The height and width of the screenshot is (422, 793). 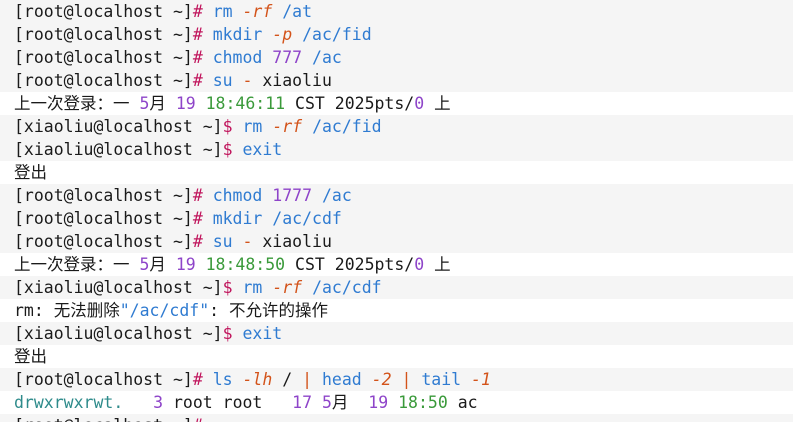 I want to click on terminal-command-line: [root@localhost ~]# mkdir -p /ac/fid, so click(x=396, y=34).